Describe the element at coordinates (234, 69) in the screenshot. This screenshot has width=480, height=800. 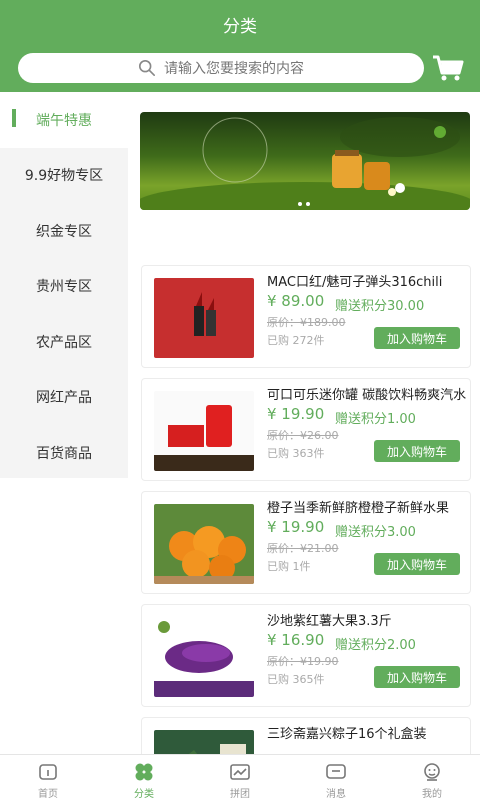
I see `search-placeholder: 请输入您要搜索的内容` at that location.